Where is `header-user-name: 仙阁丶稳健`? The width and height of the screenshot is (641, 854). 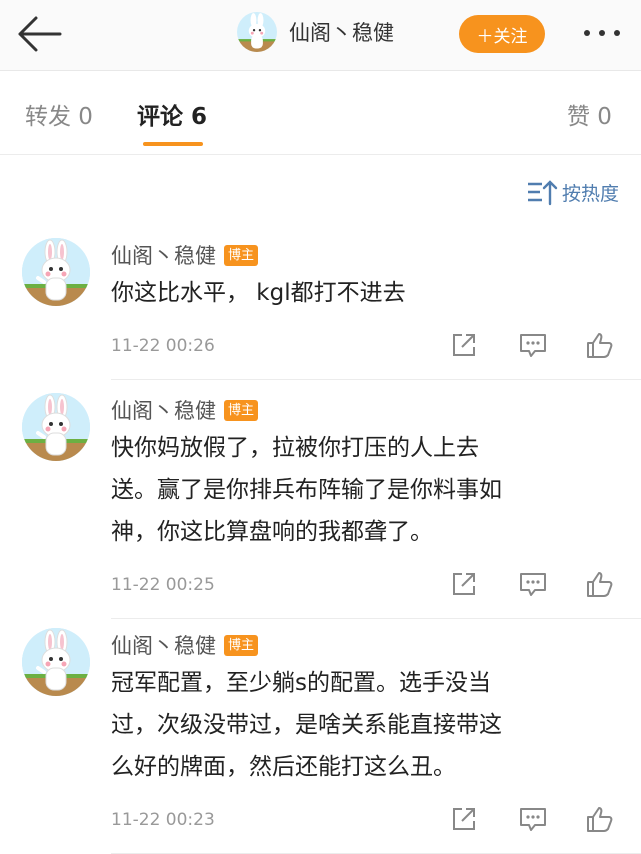 header-user-name: 仙阁丶稳健 is located at coordinates (341, 32).